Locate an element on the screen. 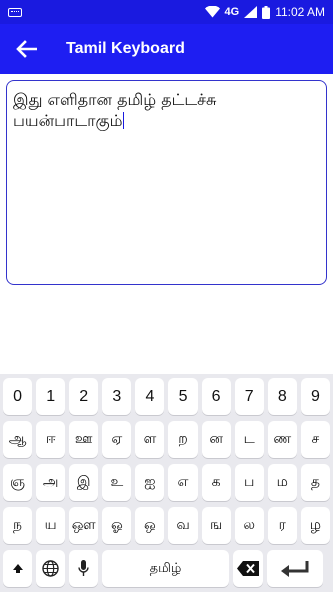 Image resolution: width=333 pixels, height=592 pixels. number-key-0: 0 is located at coordinates (18, 396).